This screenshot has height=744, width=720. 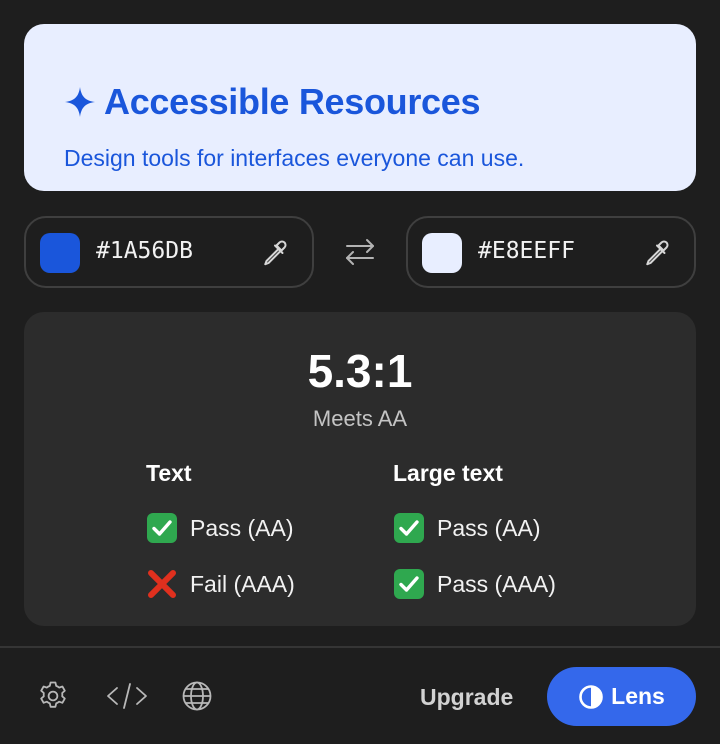 I want to click on lens-button-label: Lens, so click(x=638, y=696).